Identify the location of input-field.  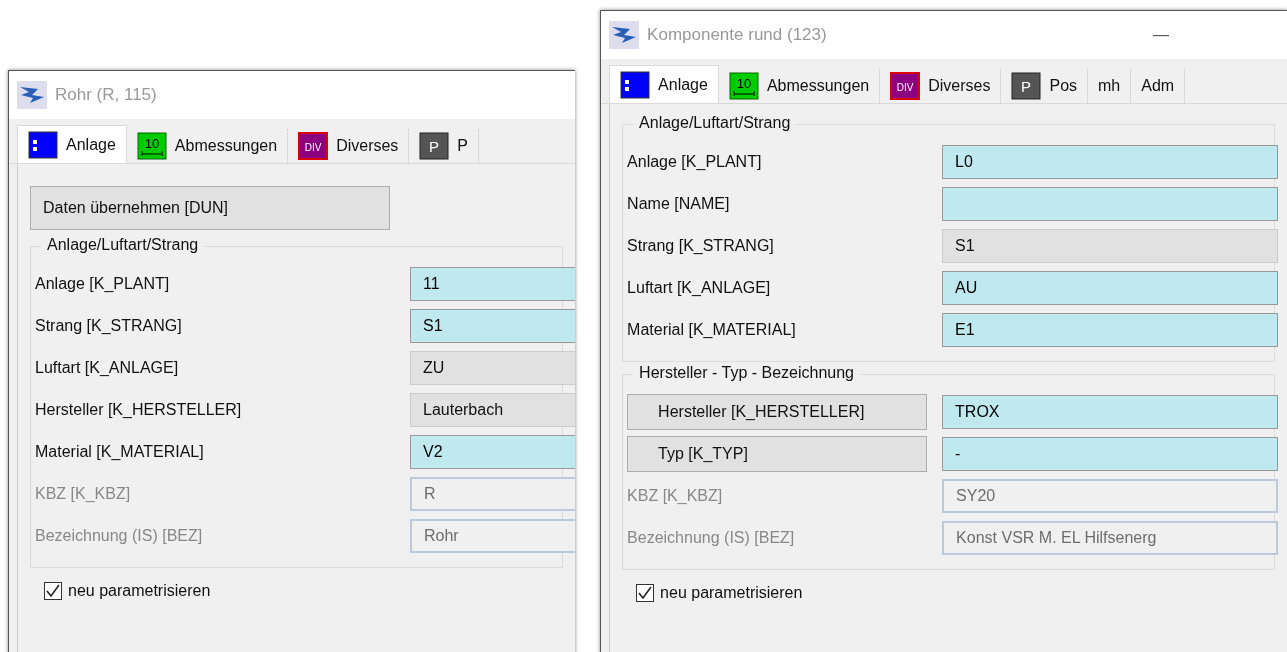
(1110, 204).